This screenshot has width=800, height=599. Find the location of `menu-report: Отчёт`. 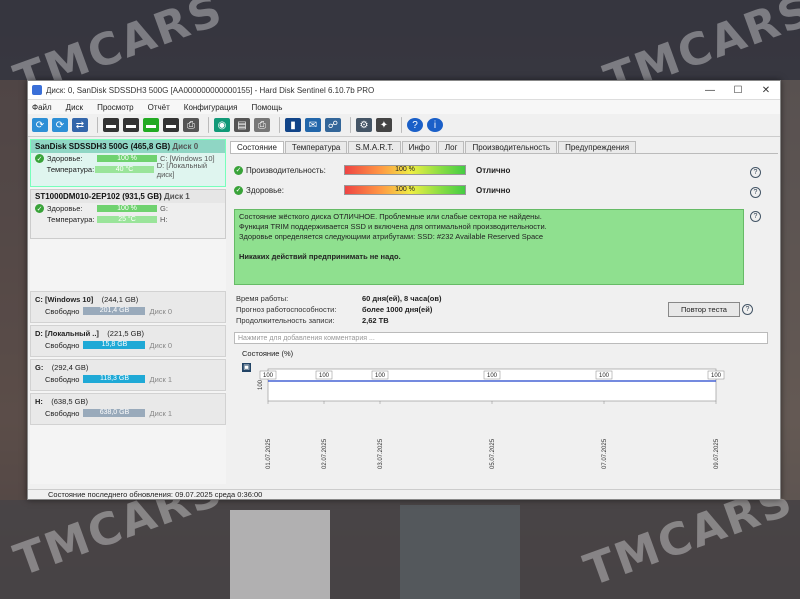

menu-report: Отчёт is located at coordinates (159, 107).